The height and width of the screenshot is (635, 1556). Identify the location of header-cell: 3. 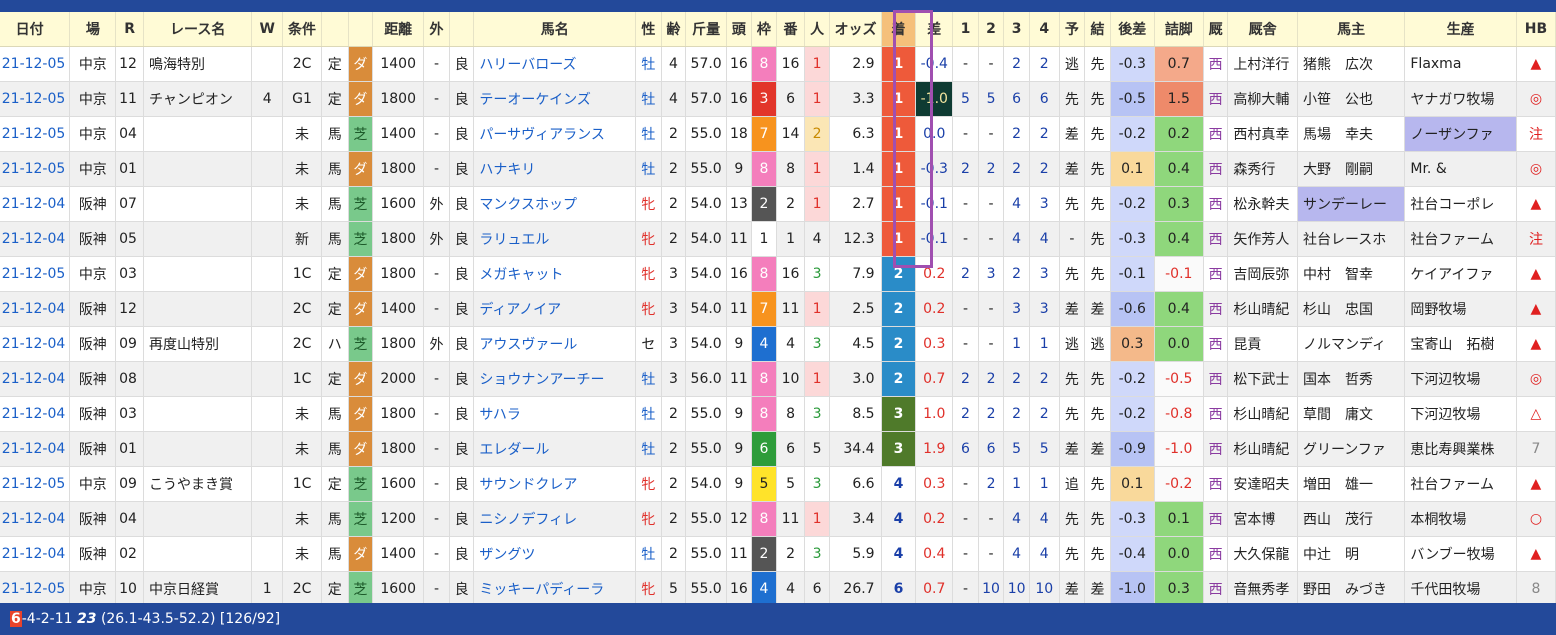
(1016, 29).